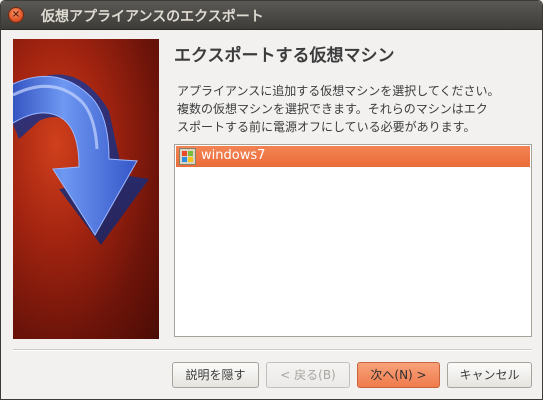 This screenshot has width=543, height=400. I want to click on window-title: 仮想アプライアンスのエクスポート, so click(152, 17).